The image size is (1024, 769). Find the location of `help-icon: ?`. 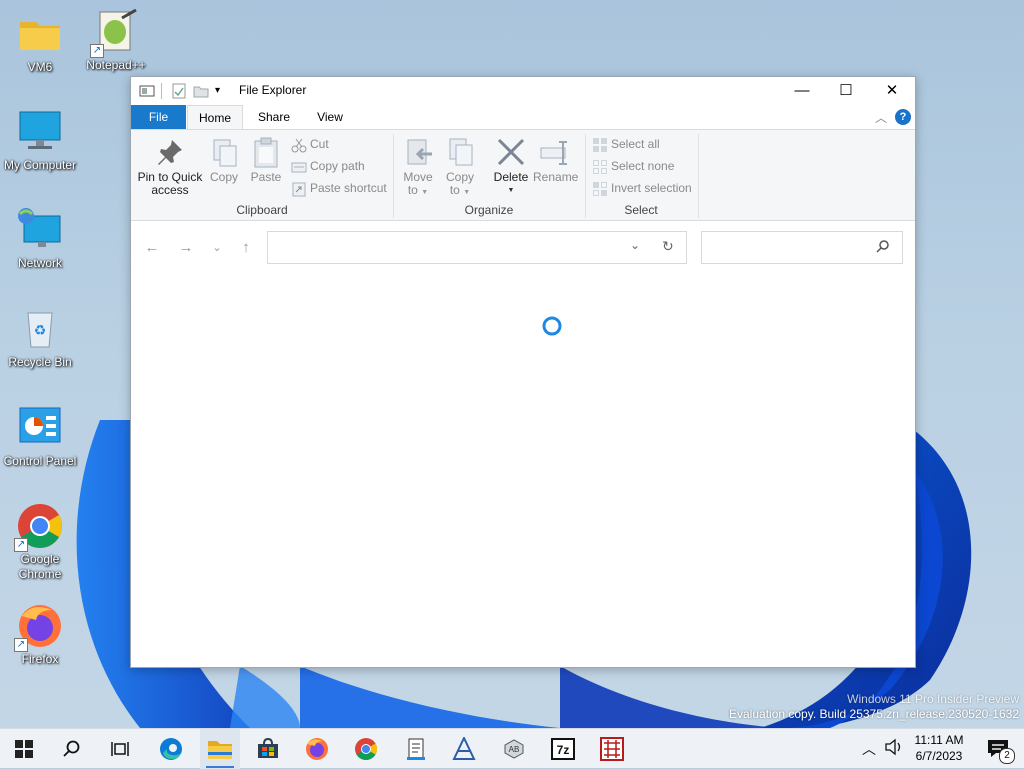

help-icon: ? is located at coordinates (903, 117).